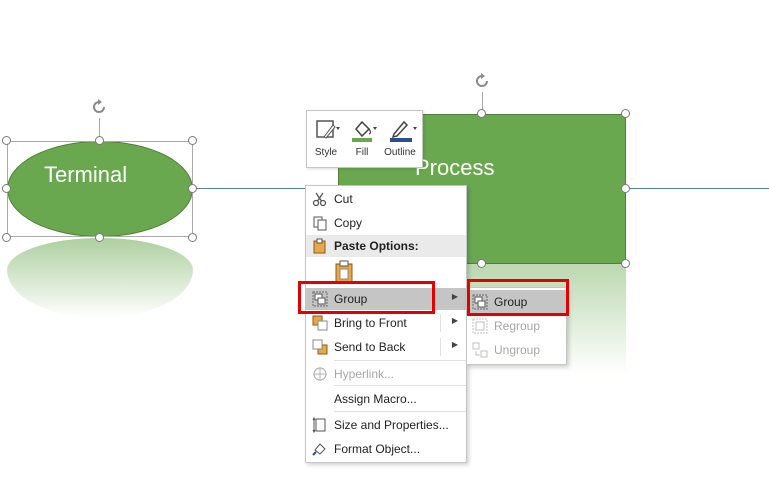  Describe the element at coordinates (518, 297) in the screenshot. I see `callout-group-submenu-item` at that location.